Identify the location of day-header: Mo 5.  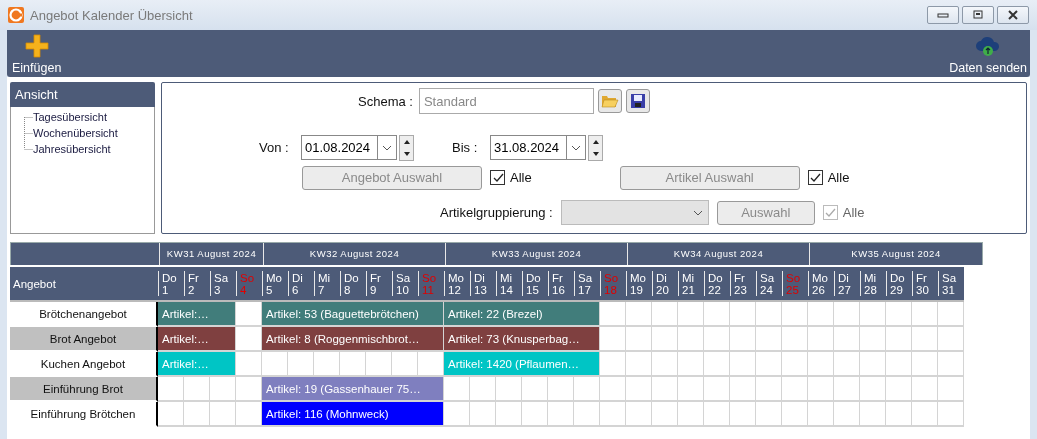
(275, 283).